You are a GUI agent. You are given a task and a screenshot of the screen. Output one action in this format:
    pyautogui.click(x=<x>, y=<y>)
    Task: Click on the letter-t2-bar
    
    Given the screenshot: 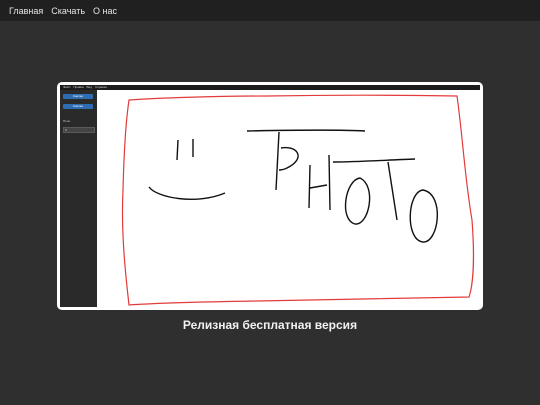 What is the action you would take?
    pyautogui.click(x=374, y=160)
    